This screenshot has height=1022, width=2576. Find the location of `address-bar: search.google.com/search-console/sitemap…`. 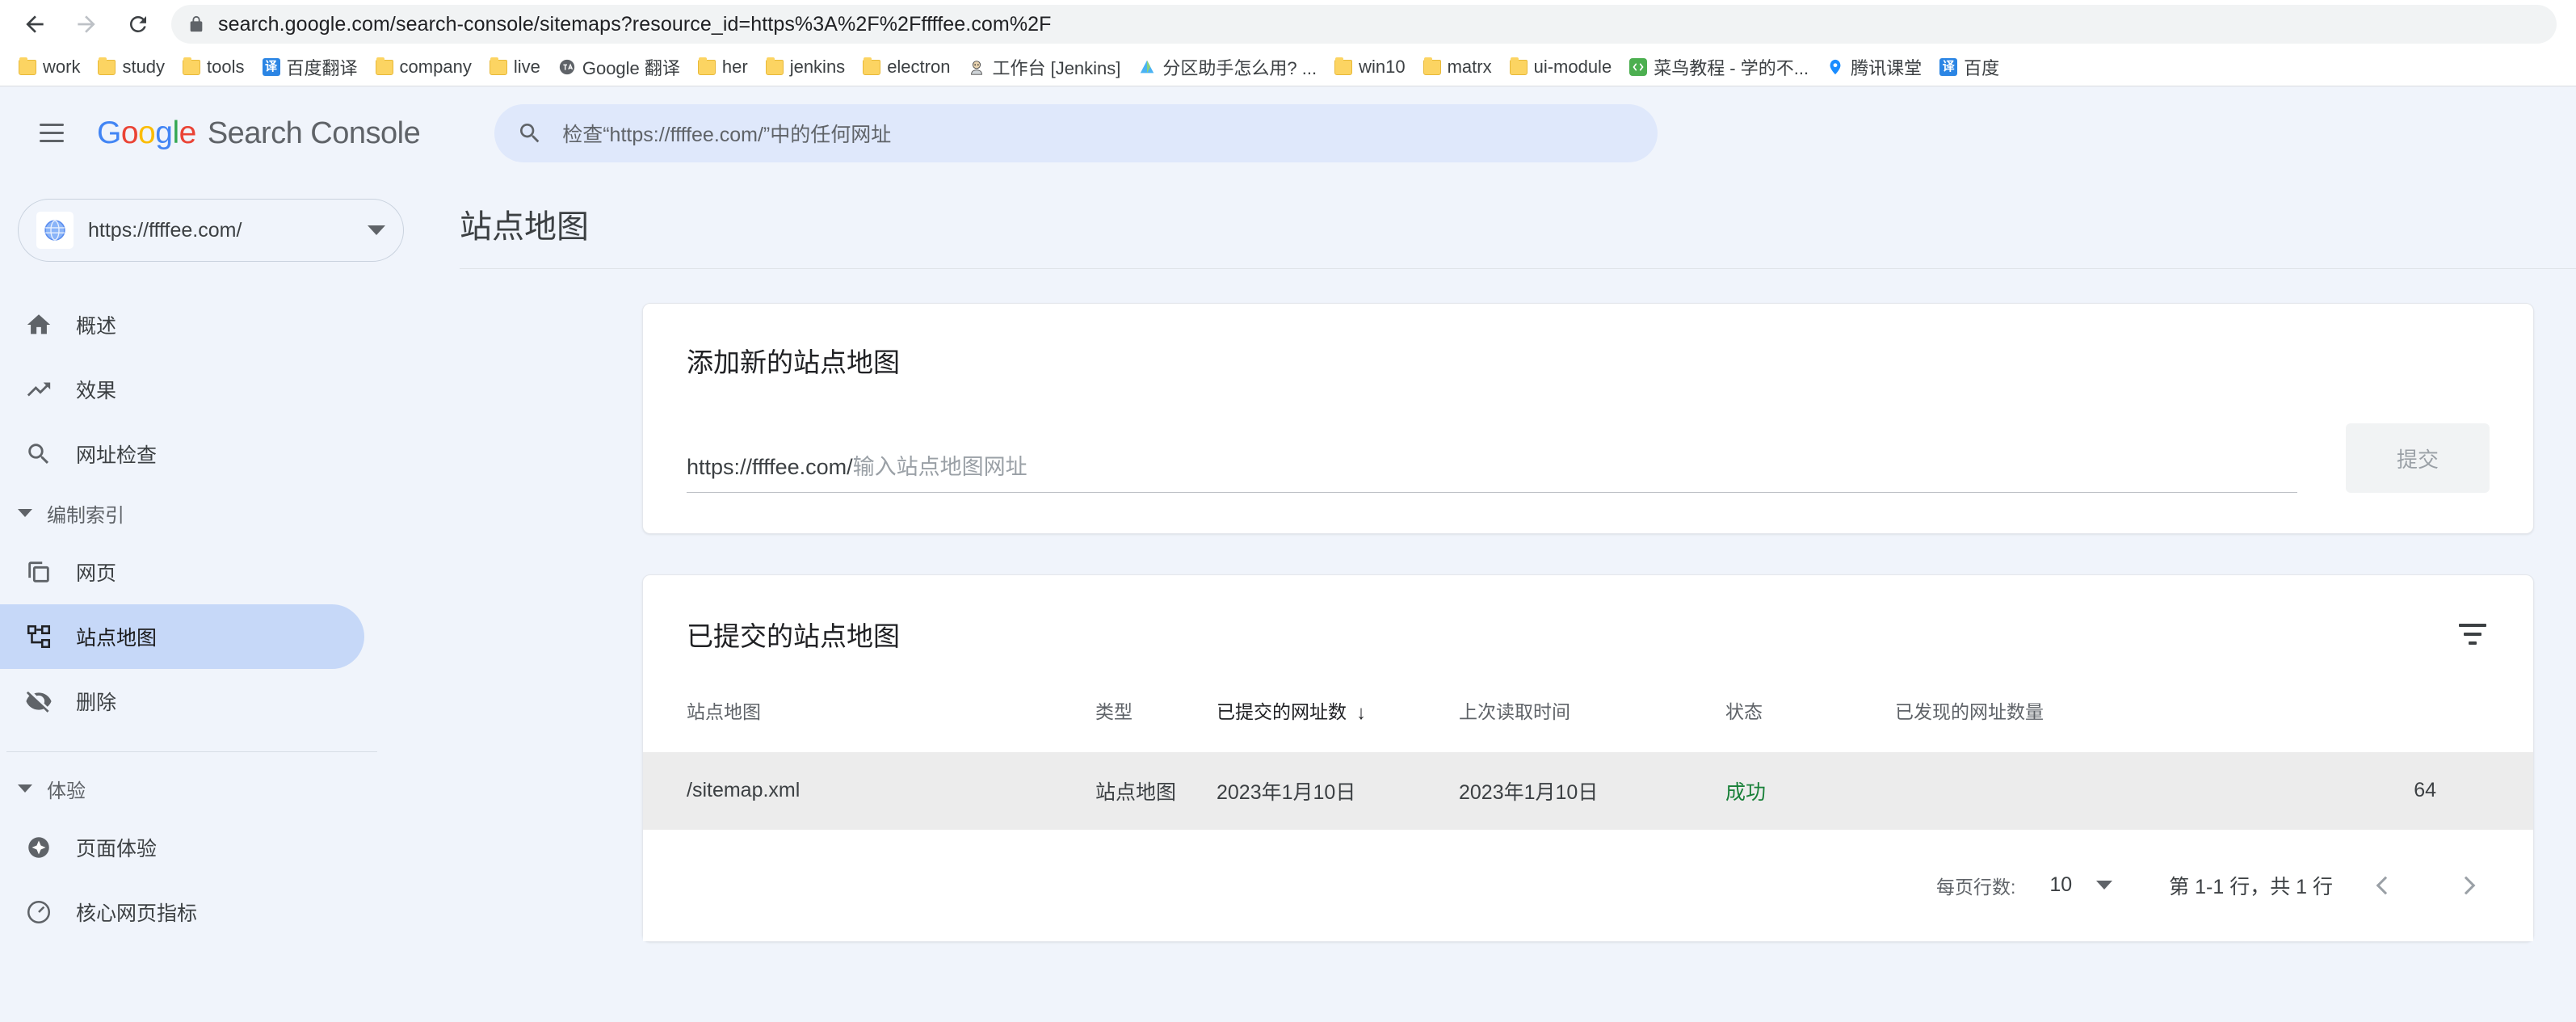

address-bar: search.google.com/search-console/sitemap… is located at coordinates (1364, 24).